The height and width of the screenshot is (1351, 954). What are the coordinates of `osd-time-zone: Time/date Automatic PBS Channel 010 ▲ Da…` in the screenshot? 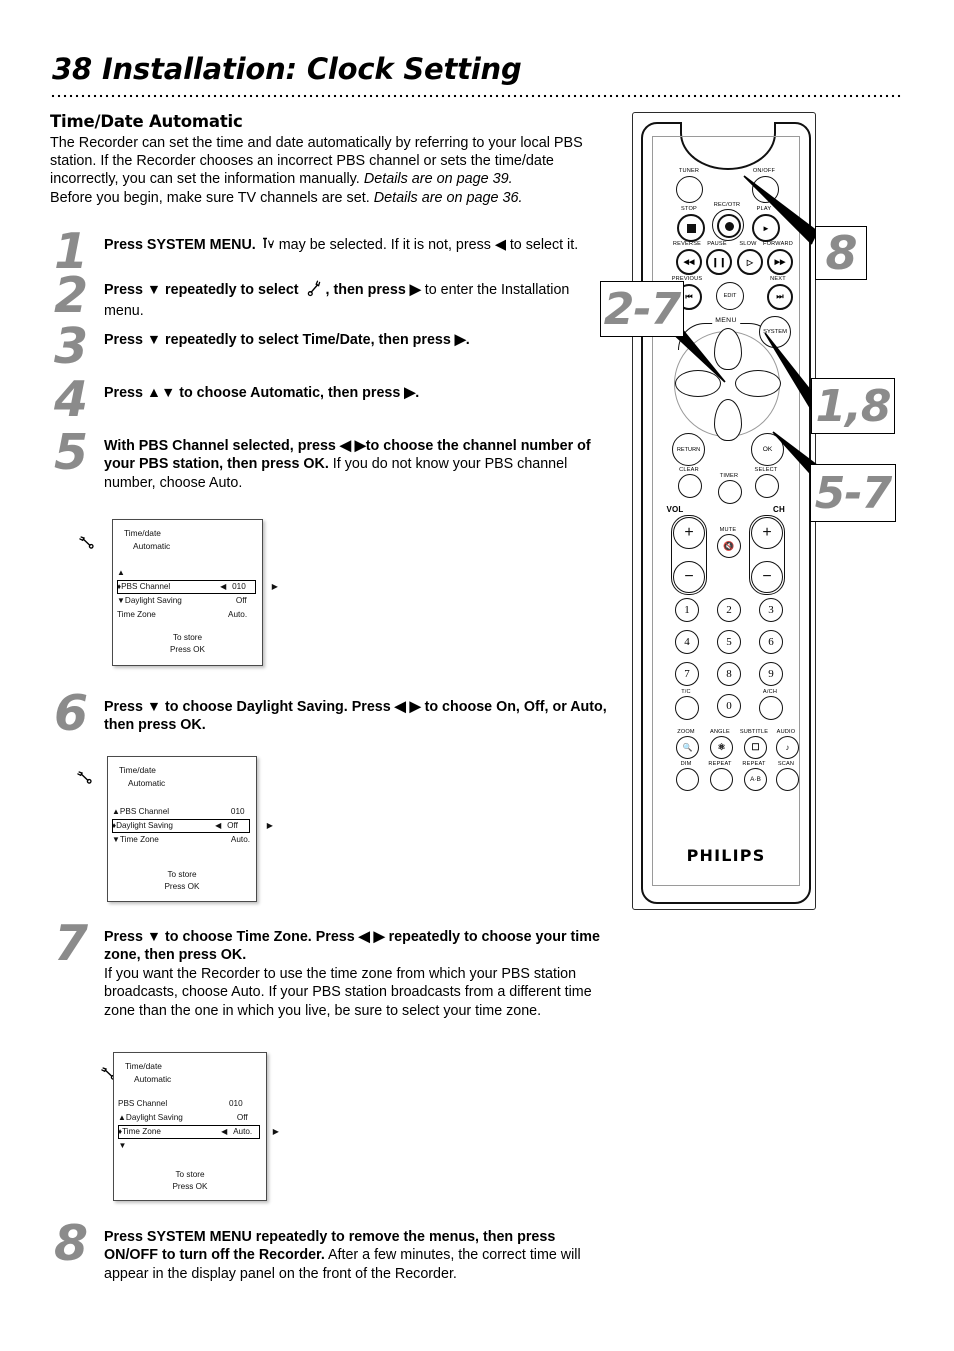 It's located at (196, 1126).